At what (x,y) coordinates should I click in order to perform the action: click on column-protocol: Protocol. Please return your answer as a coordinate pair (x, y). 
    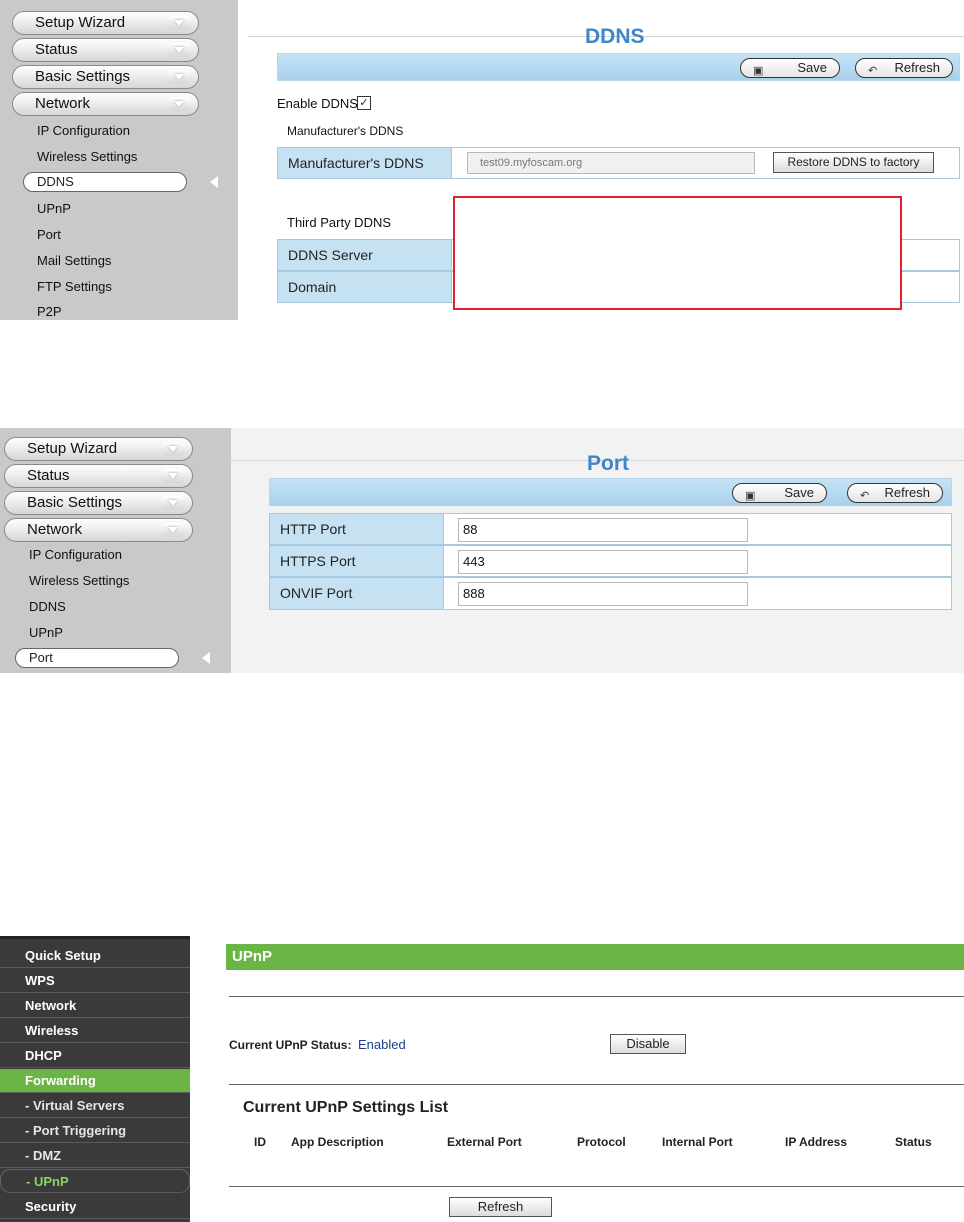
    Looking at the image, I should click on (601, 1142).